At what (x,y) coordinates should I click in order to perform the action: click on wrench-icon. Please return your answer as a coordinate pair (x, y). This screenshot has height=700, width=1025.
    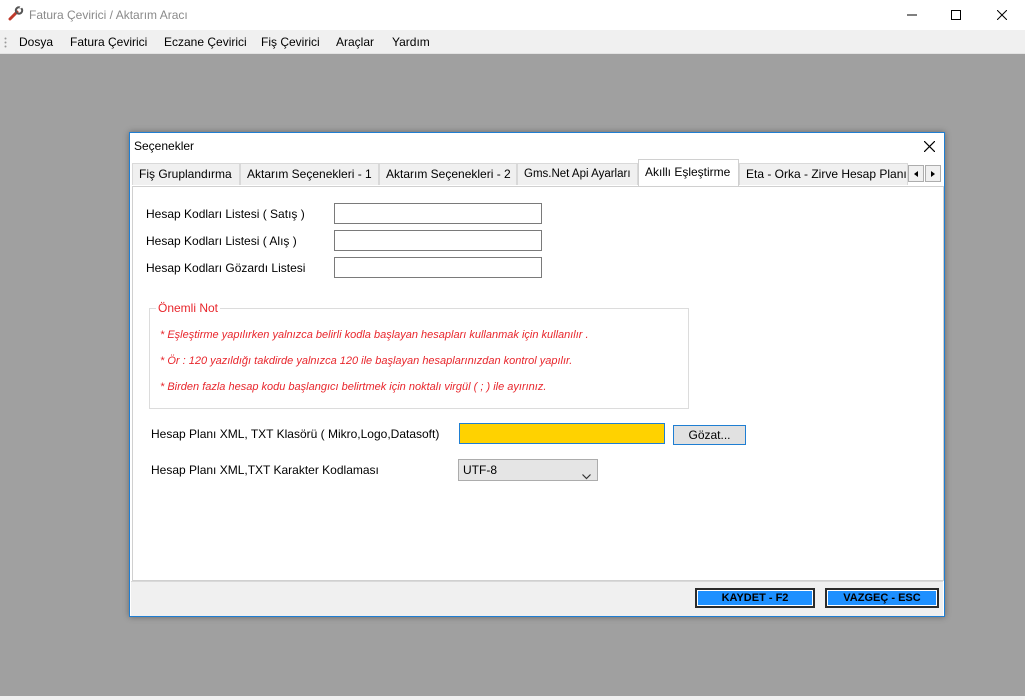
    Looking at the image, I should click on (16, 13).